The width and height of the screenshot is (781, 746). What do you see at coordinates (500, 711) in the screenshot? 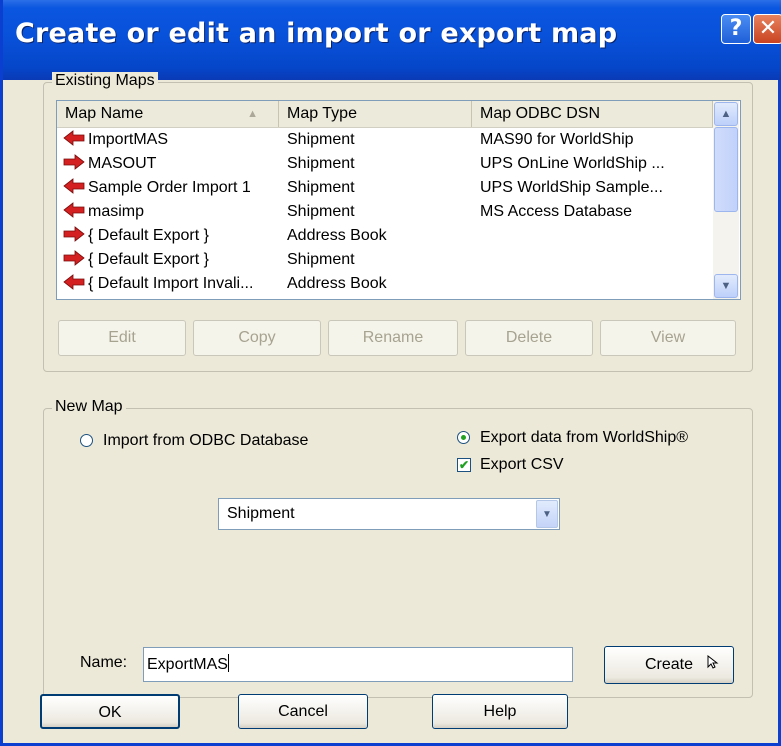
I see `help-button: Help` at bounding box center [500, 711].